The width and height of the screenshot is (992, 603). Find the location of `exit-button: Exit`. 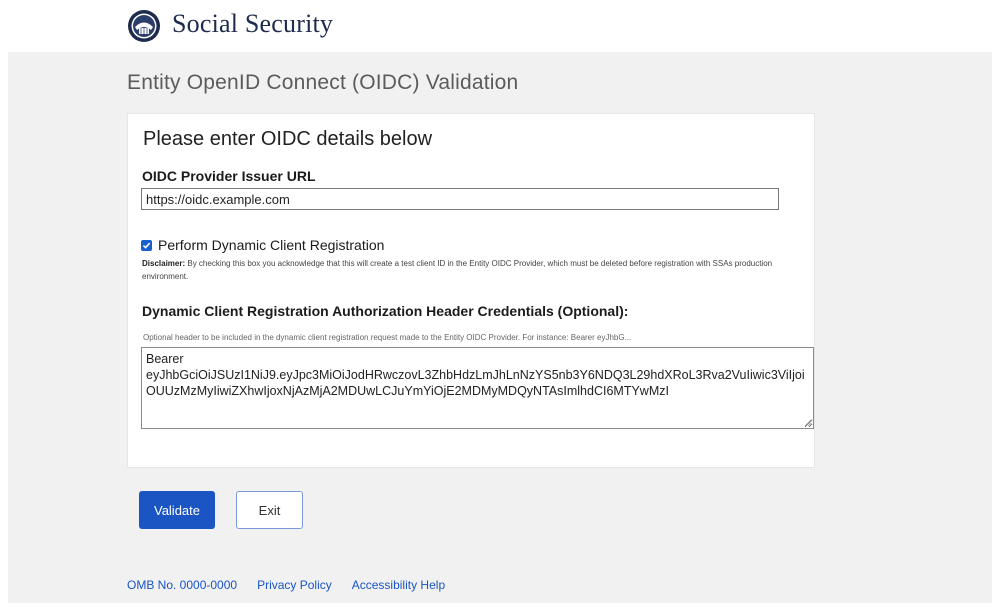

exit-button: Exit is located at coordinates (269, 510).